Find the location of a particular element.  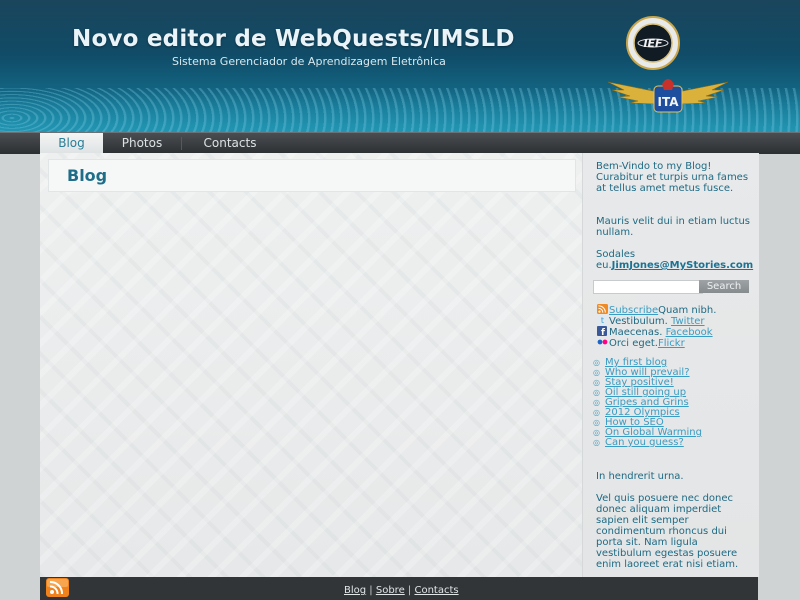

flickr-link: Flickr is located at coordinates (671, 343).